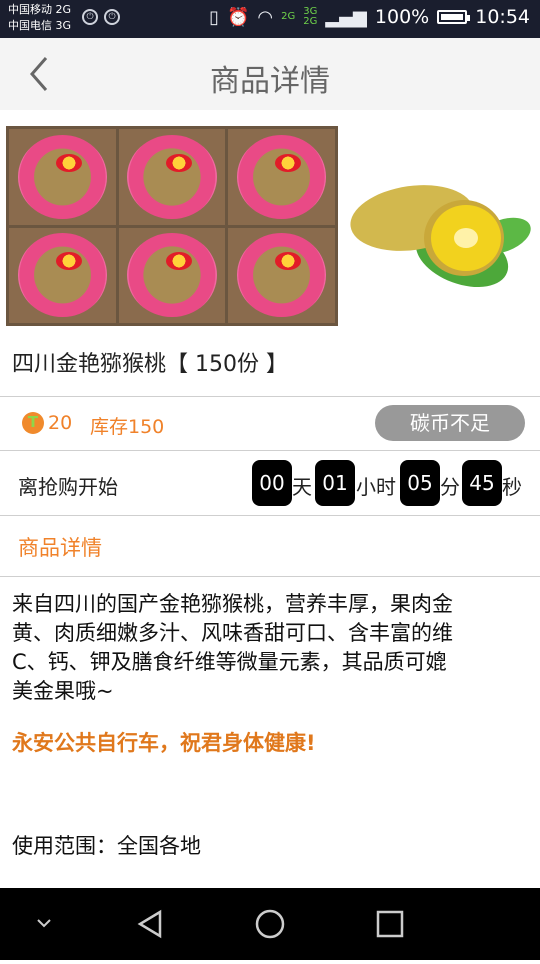 This screenshot has height=964, width=540. What do you see at coordinates (265, 17) in the screenshot?
I see `wifi-icon: ◠` at bounding box center [265, 17].